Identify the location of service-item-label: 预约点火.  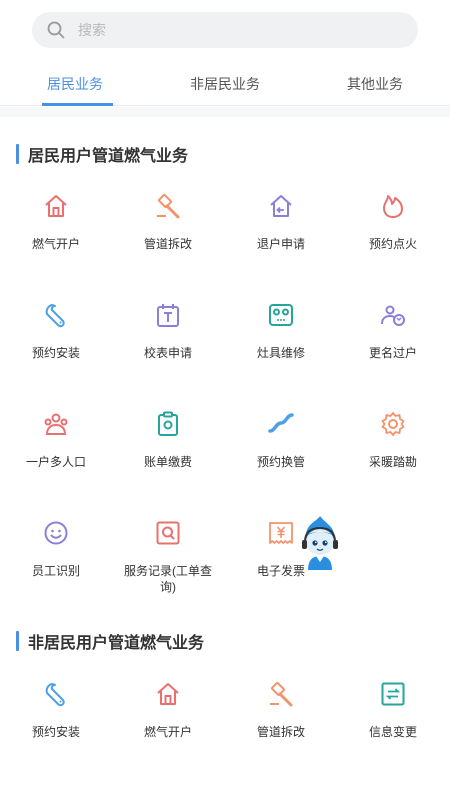
(392, 244).